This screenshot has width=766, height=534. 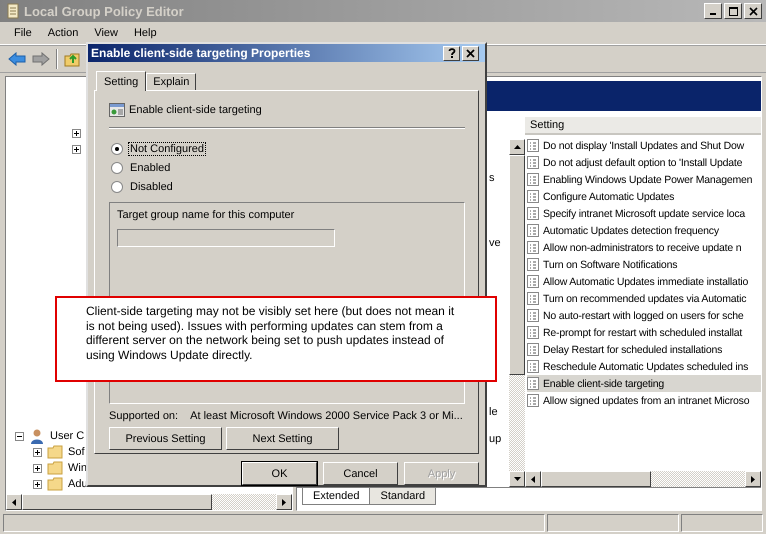 What do you see at coordinates (644, 230) in the screenshot?
I see `setting-row: Automatic Updates detection frequency` at bounding box center [644, 230].